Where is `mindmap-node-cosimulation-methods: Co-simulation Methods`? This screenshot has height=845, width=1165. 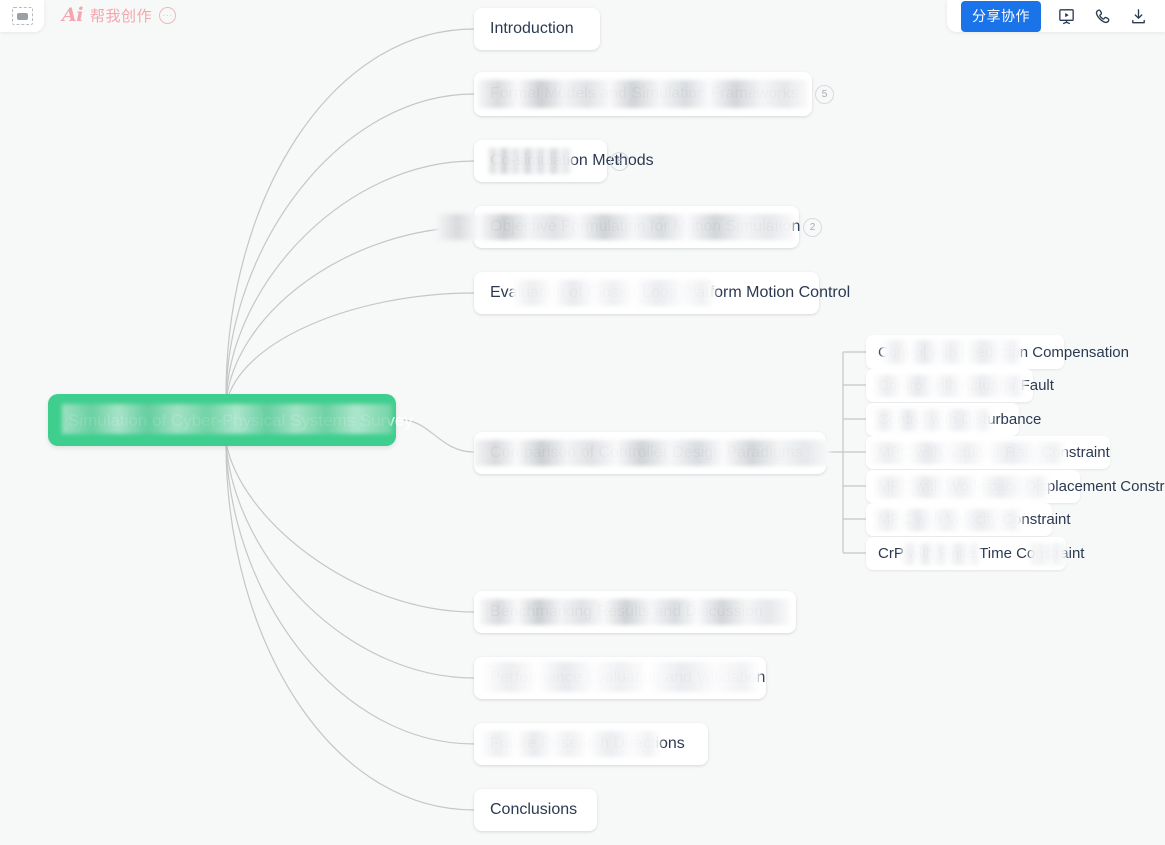
mindmap-node-cosimulation-methods: Co-simulation Methods is located at coordinates (564, 161).